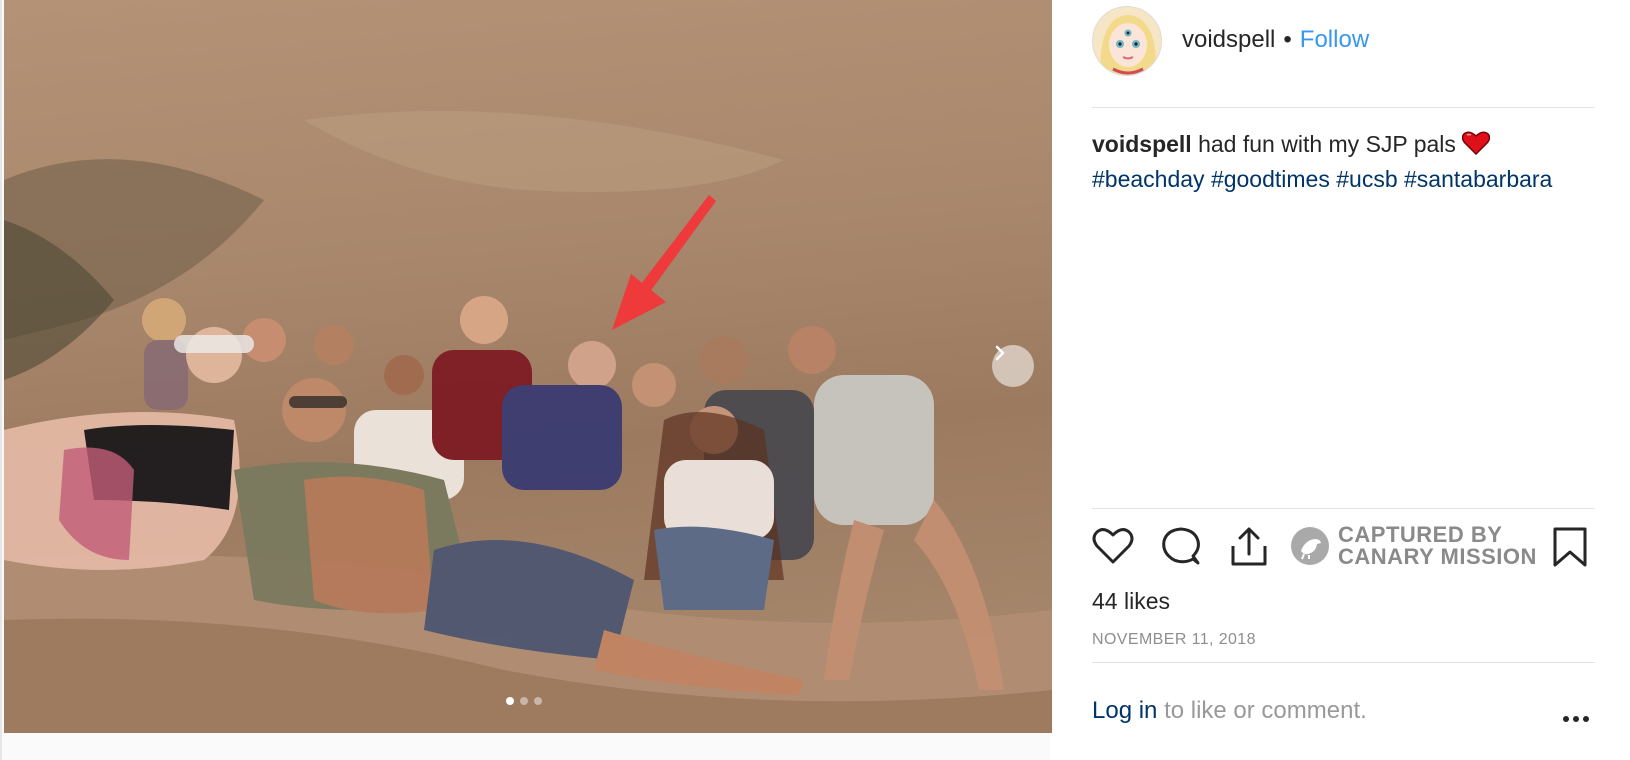 Image resolution: width=1630 pixels, height=760 pixels. I want to click on bookmark-icon, so click(1570, 549).